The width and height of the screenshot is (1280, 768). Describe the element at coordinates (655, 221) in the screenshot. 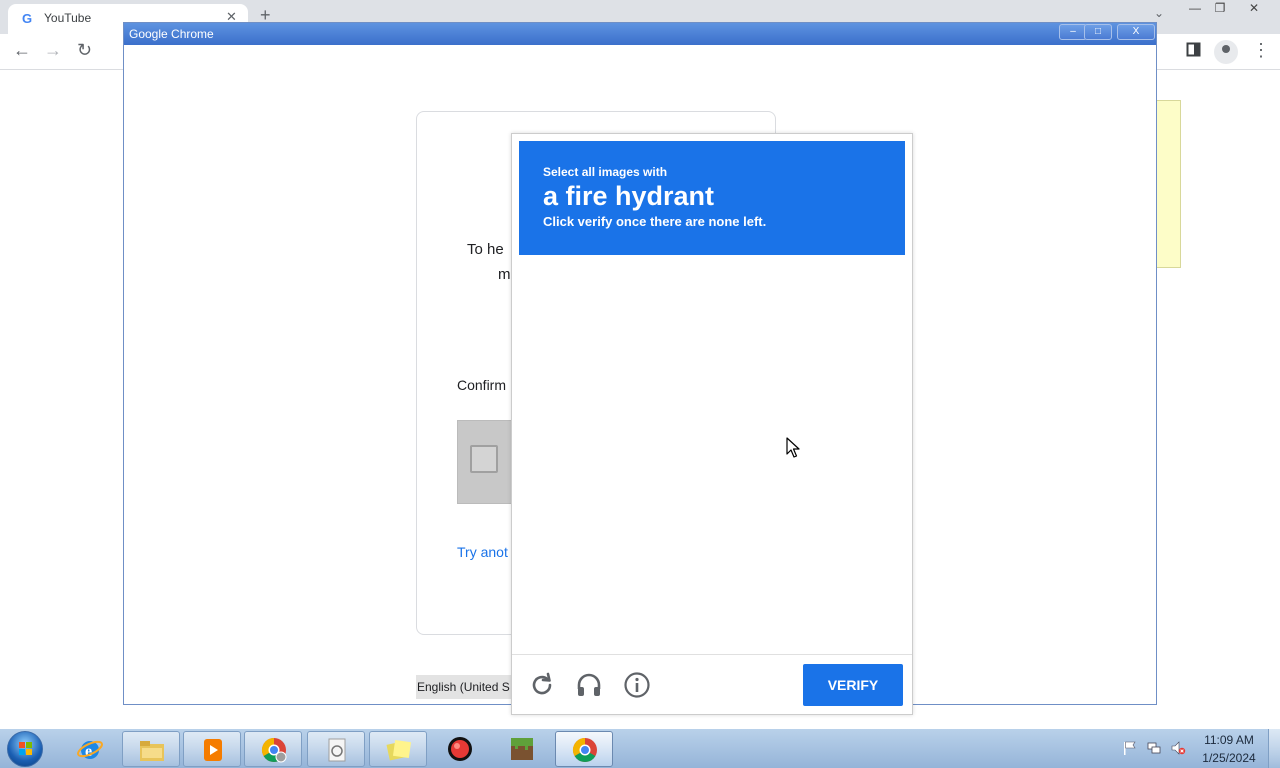

I see `challenge-hint: Click verify once there are none left.` at that location.